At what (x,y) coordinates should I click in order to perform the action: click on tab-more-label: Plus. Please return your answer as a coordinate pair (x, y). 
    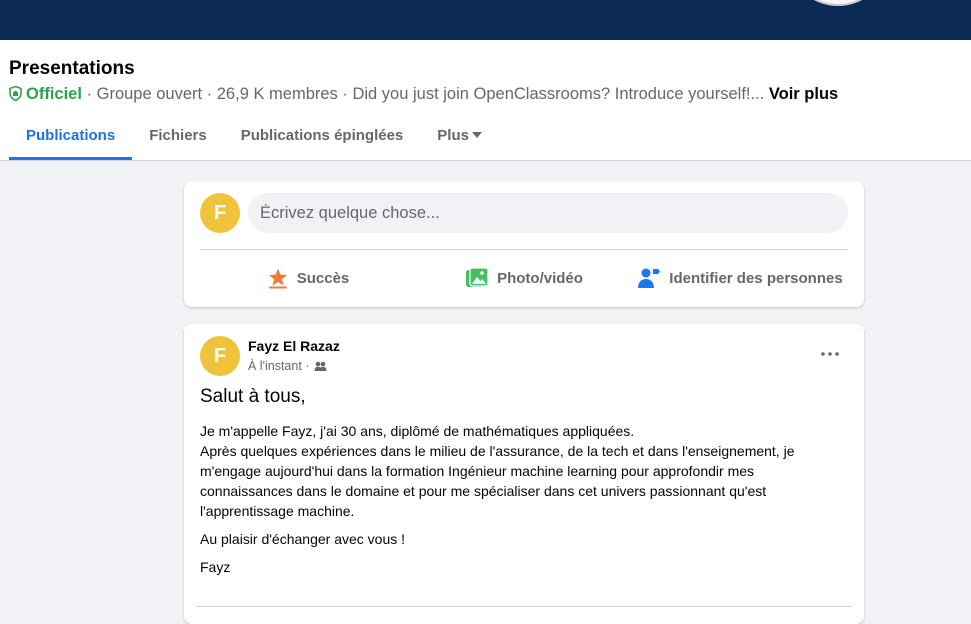
    Looking at the image, I should click on (453, 135).